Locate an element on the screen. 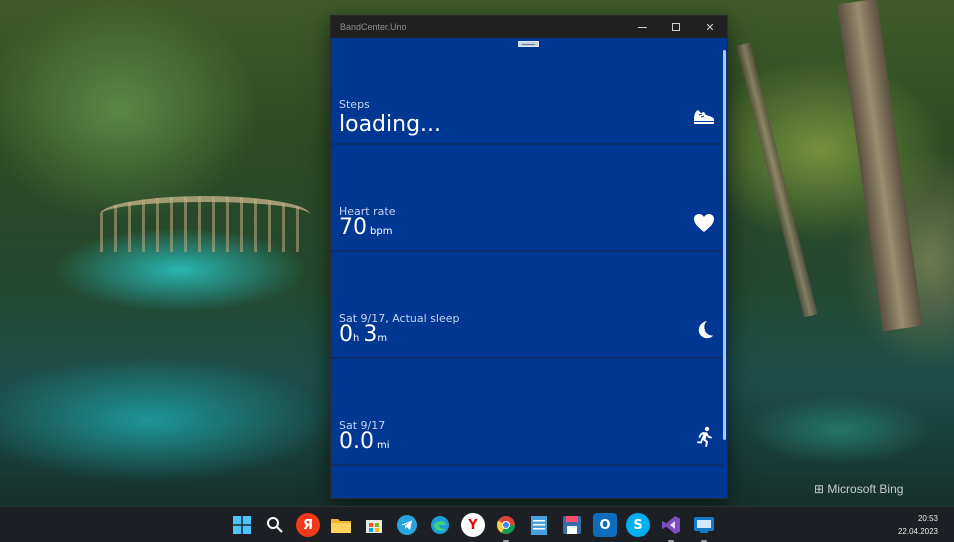 The height and width of the screenshot is (542, 954). chrome-logo-icon is located at coordinates (505, 525).